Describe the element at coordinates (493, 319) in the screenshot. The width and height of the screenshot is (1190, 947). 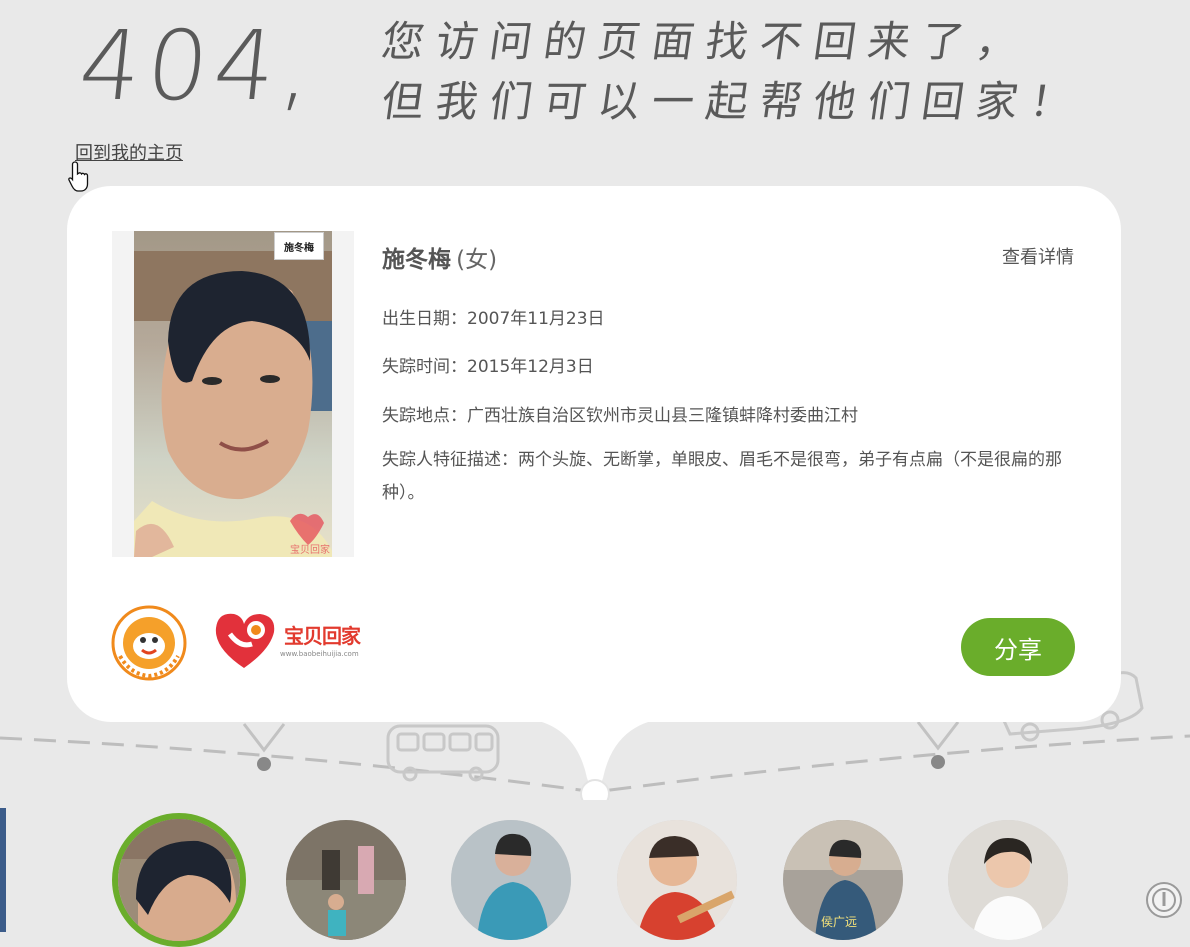
I see `birth-date: 出生日期：2007年11月23日` at that location.